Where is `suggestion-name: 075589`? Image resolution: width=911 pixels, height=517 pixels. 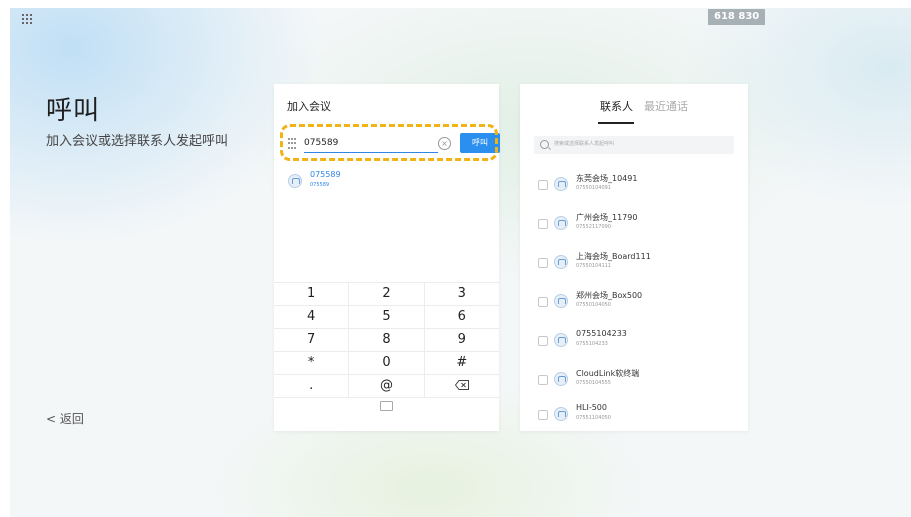 suggestion-name: 075589 is located at coordinates (325, 174).